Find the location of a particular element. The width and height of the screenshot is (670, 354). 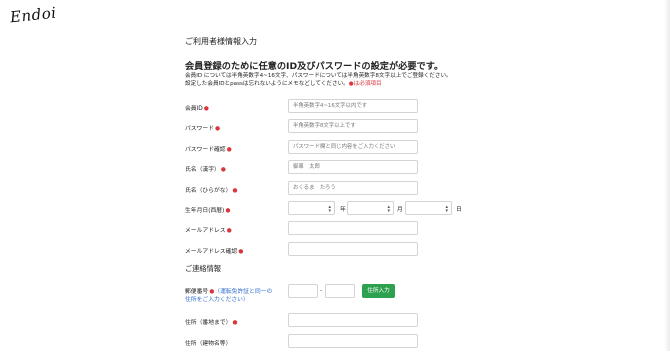

name-kanji-label: 氏名（漢字）● is located at coordinates (205, 168).